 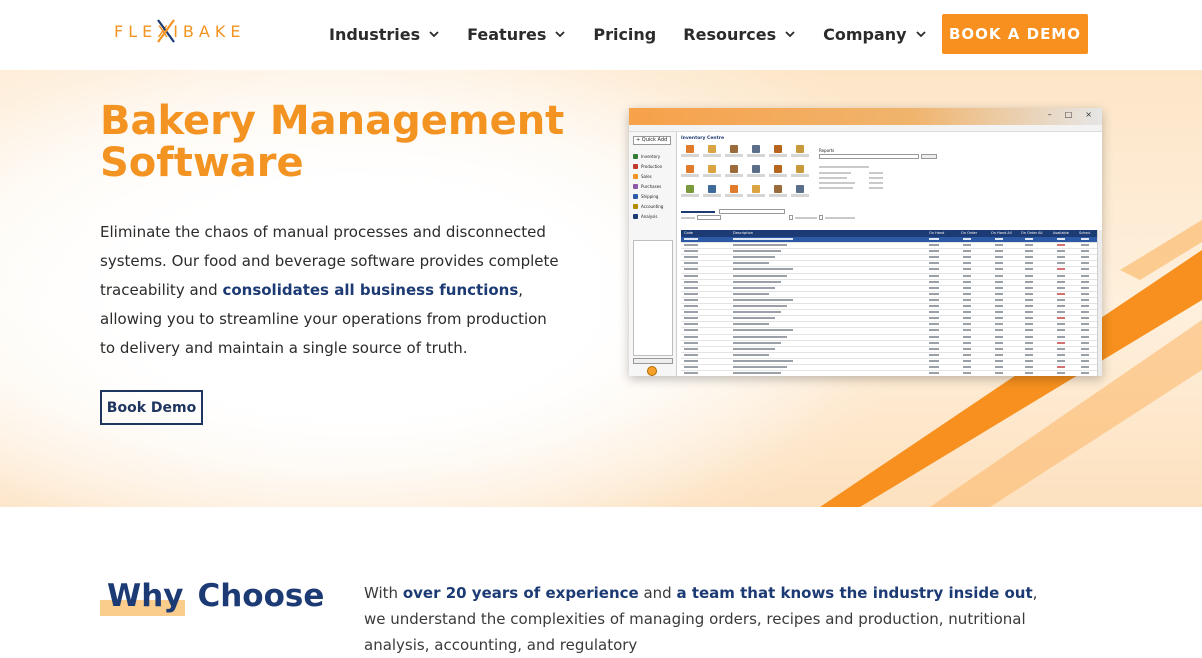 I want to click on why-text-emphasis1: over 20 years of experience, so click(x=520, y=593).